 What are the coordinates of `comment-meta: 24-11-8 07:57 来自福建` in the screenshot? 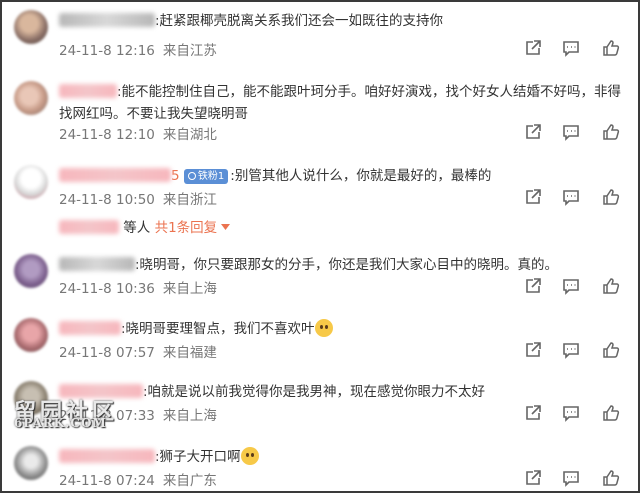 It's located at (138, 351).